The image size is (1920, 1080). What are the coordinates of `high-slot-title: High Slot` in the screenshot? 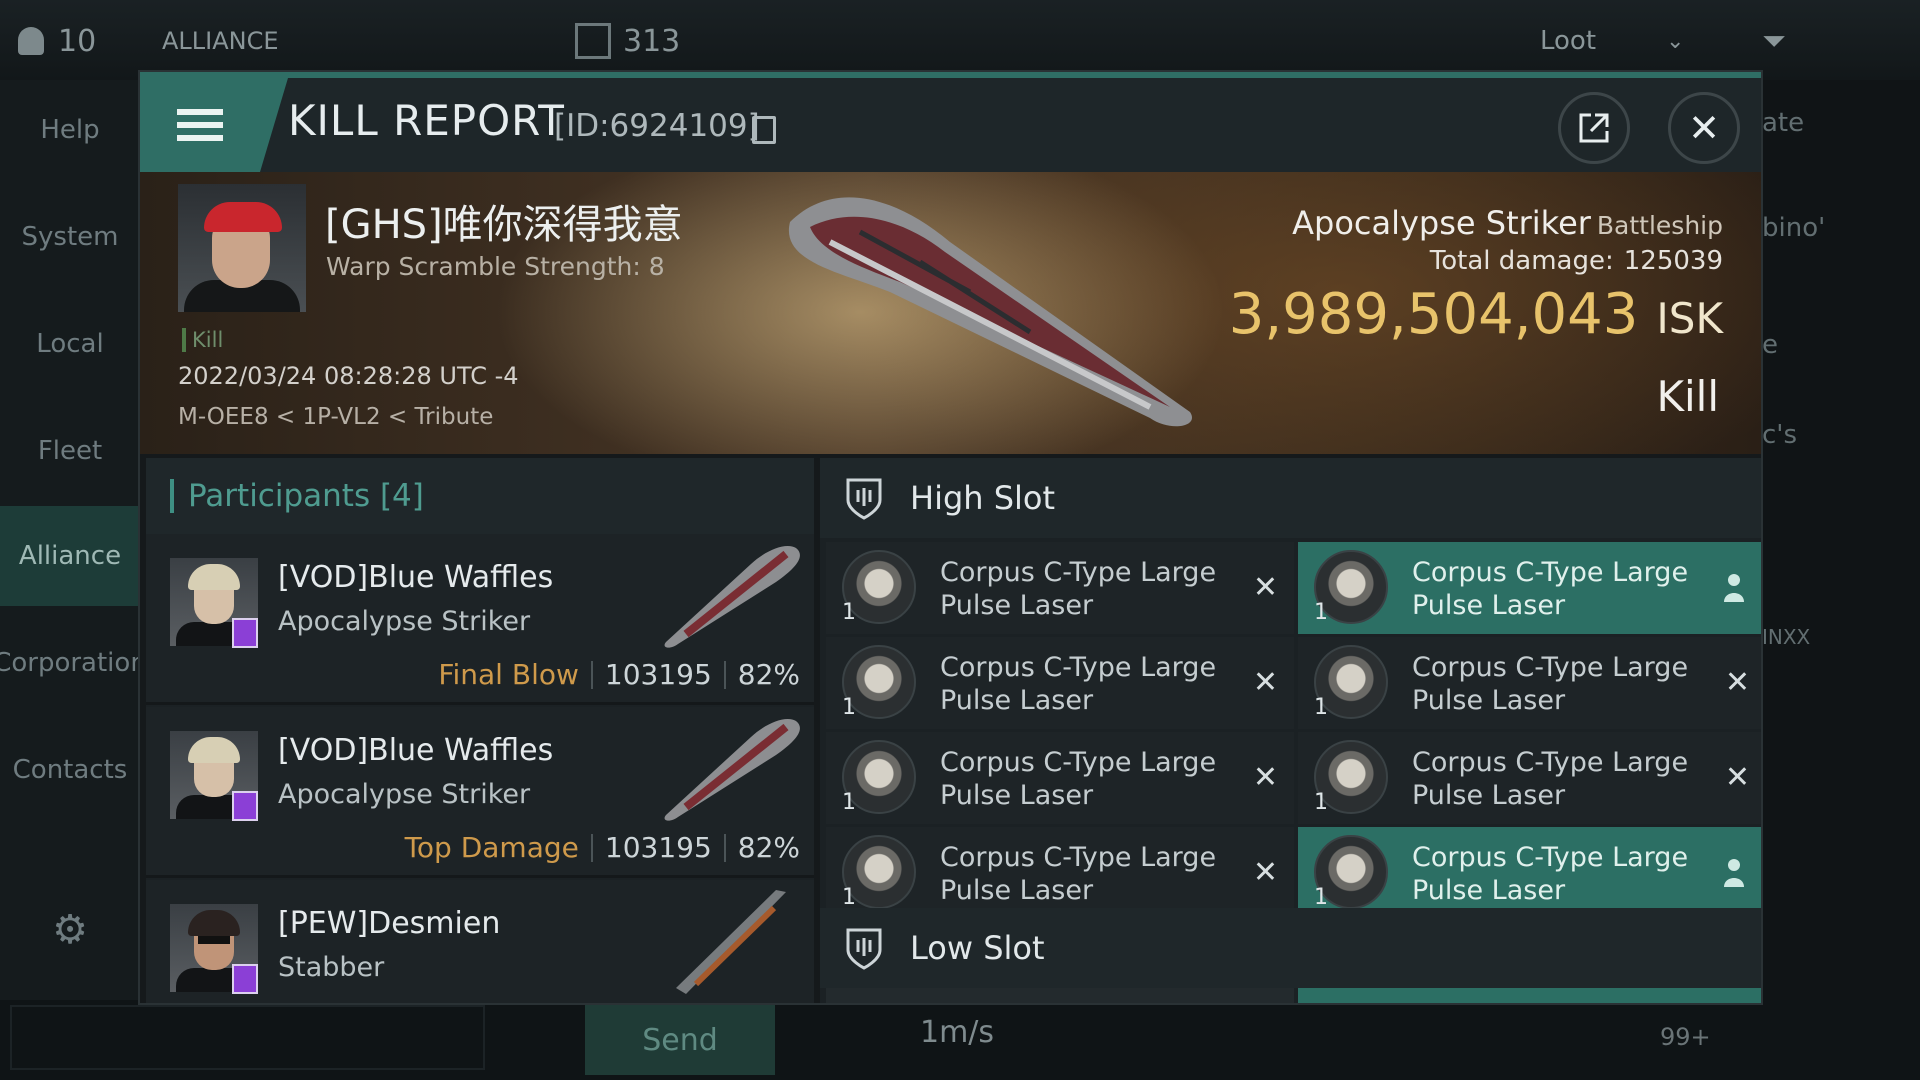 It's located at (983, 498).